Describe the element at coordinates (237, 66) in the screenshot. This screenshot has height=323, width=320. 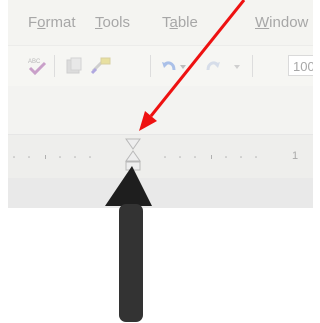
I see `redo-dropdown-icon` at that location.